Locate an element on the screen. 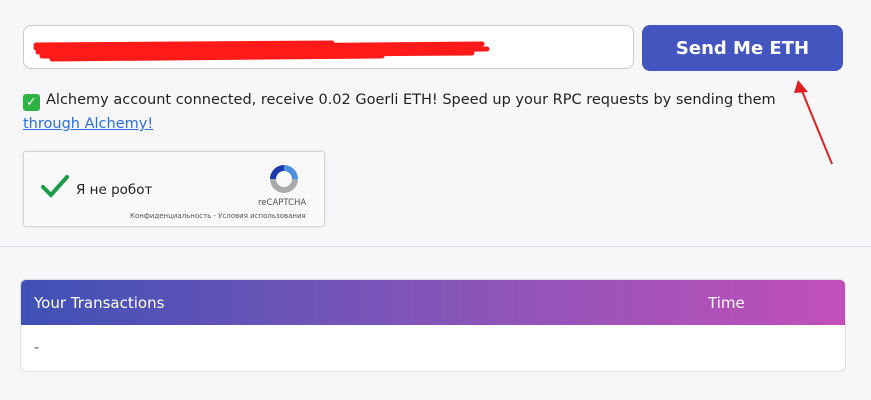  recaptcha-logo-icon is located at coordinates (284, 179).